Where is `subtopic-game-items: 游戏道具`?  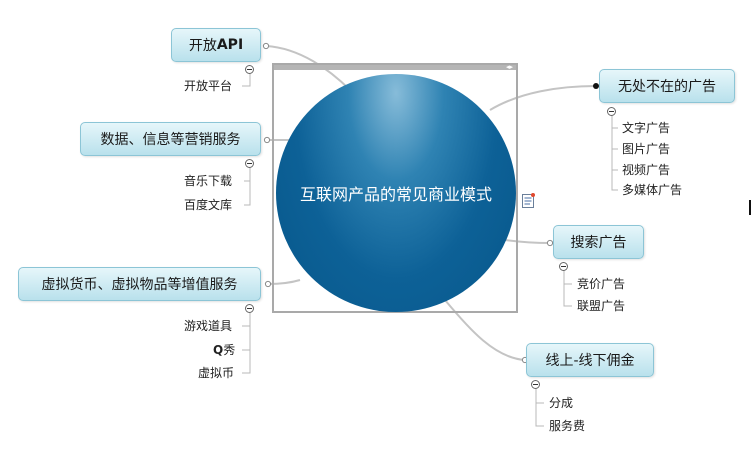
subtopic-game-items: 游戏道具 is located at coordinates (208, 326).